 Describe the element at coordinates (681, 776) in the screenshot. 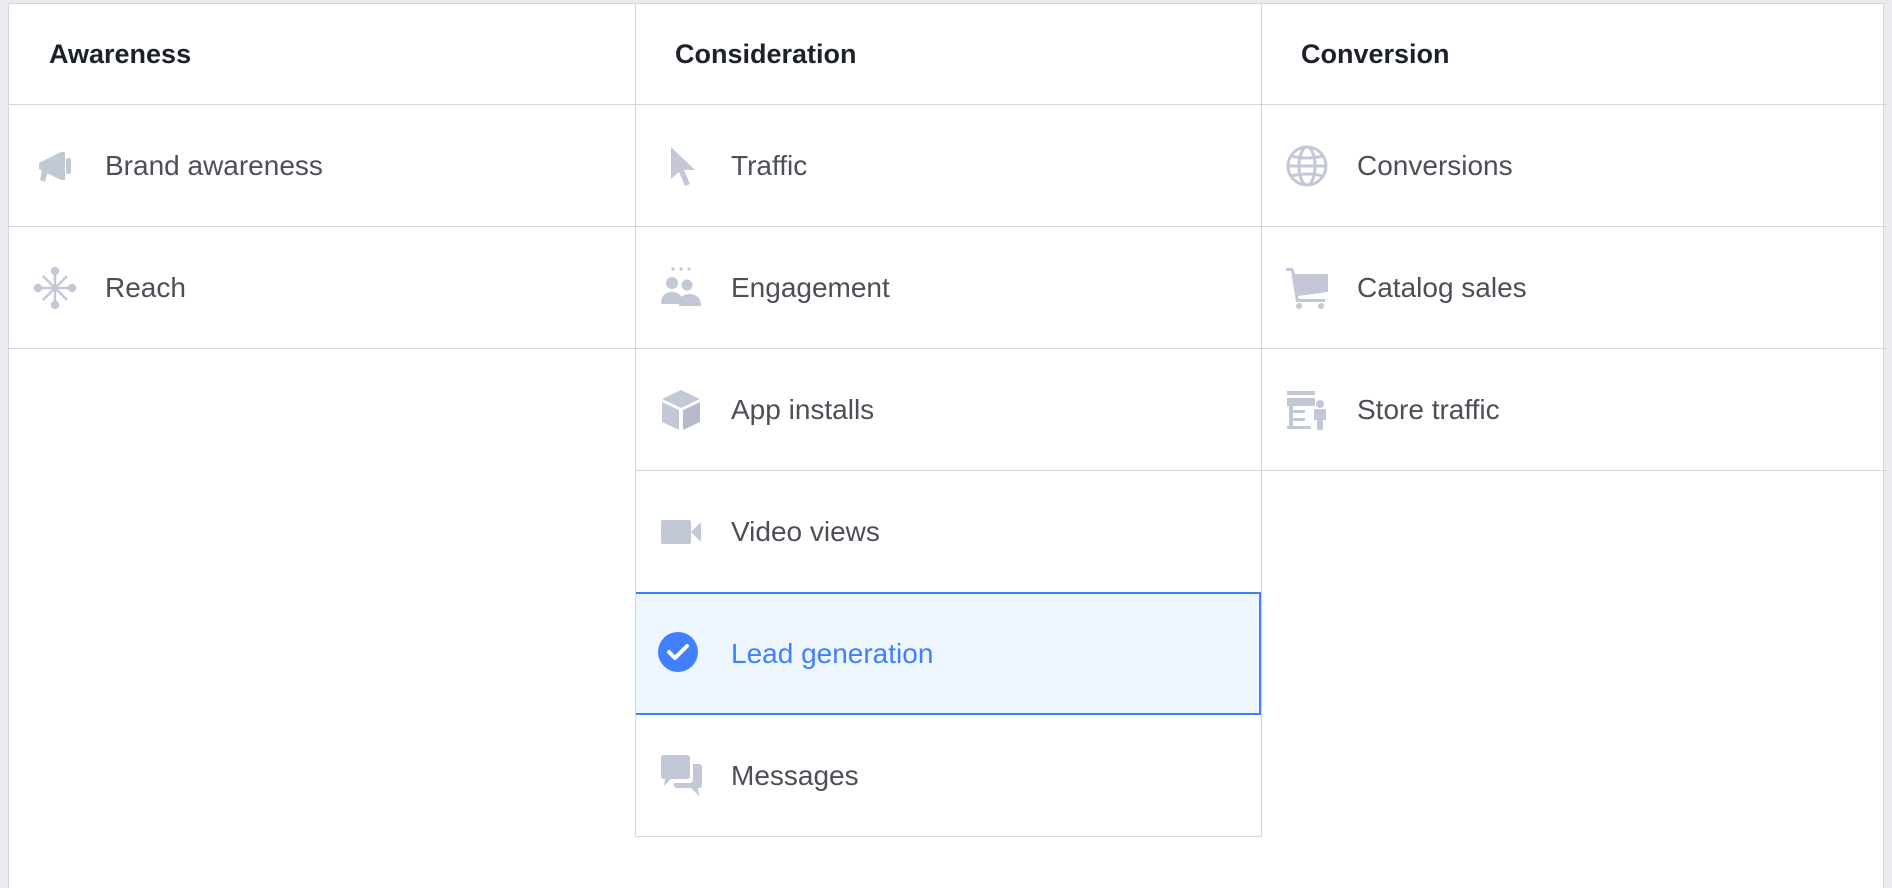

I see `chat-bubbles-icon` at that location.